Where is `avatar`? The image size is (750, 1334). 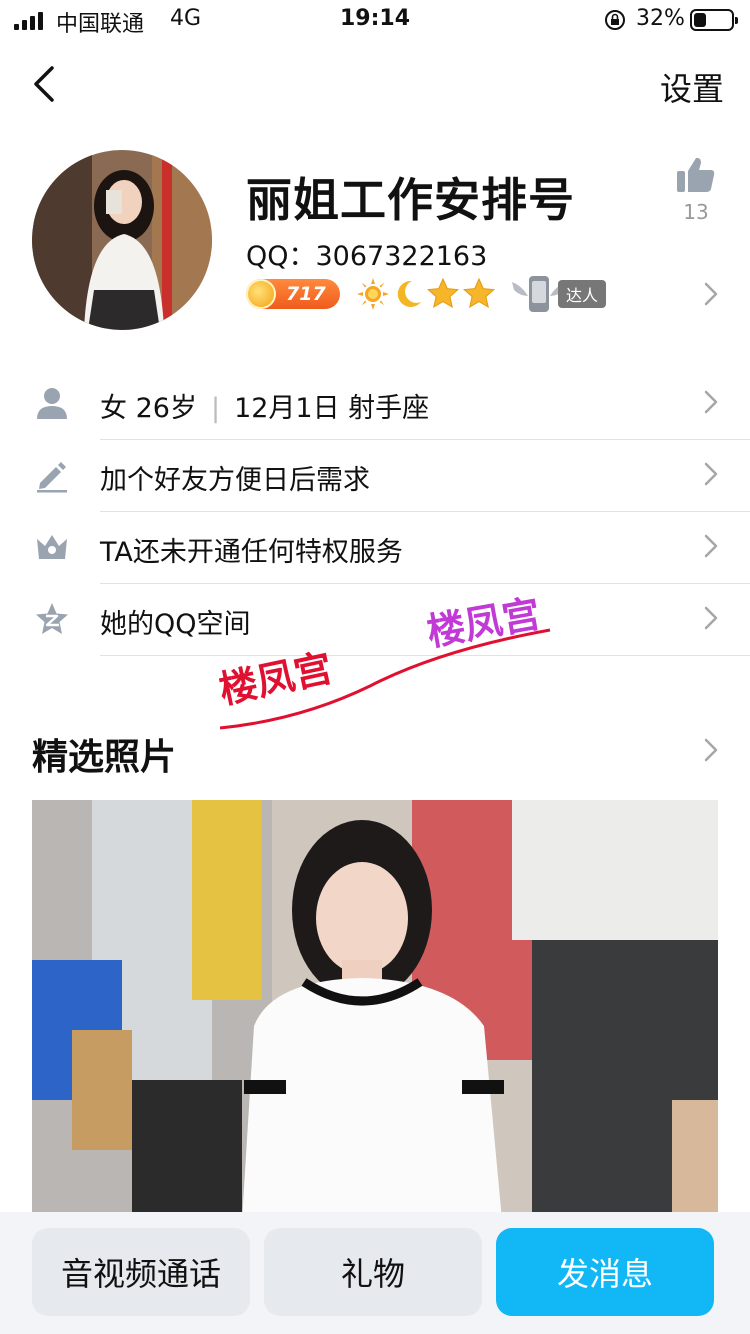 avatar is located at coordinates (122, 240).